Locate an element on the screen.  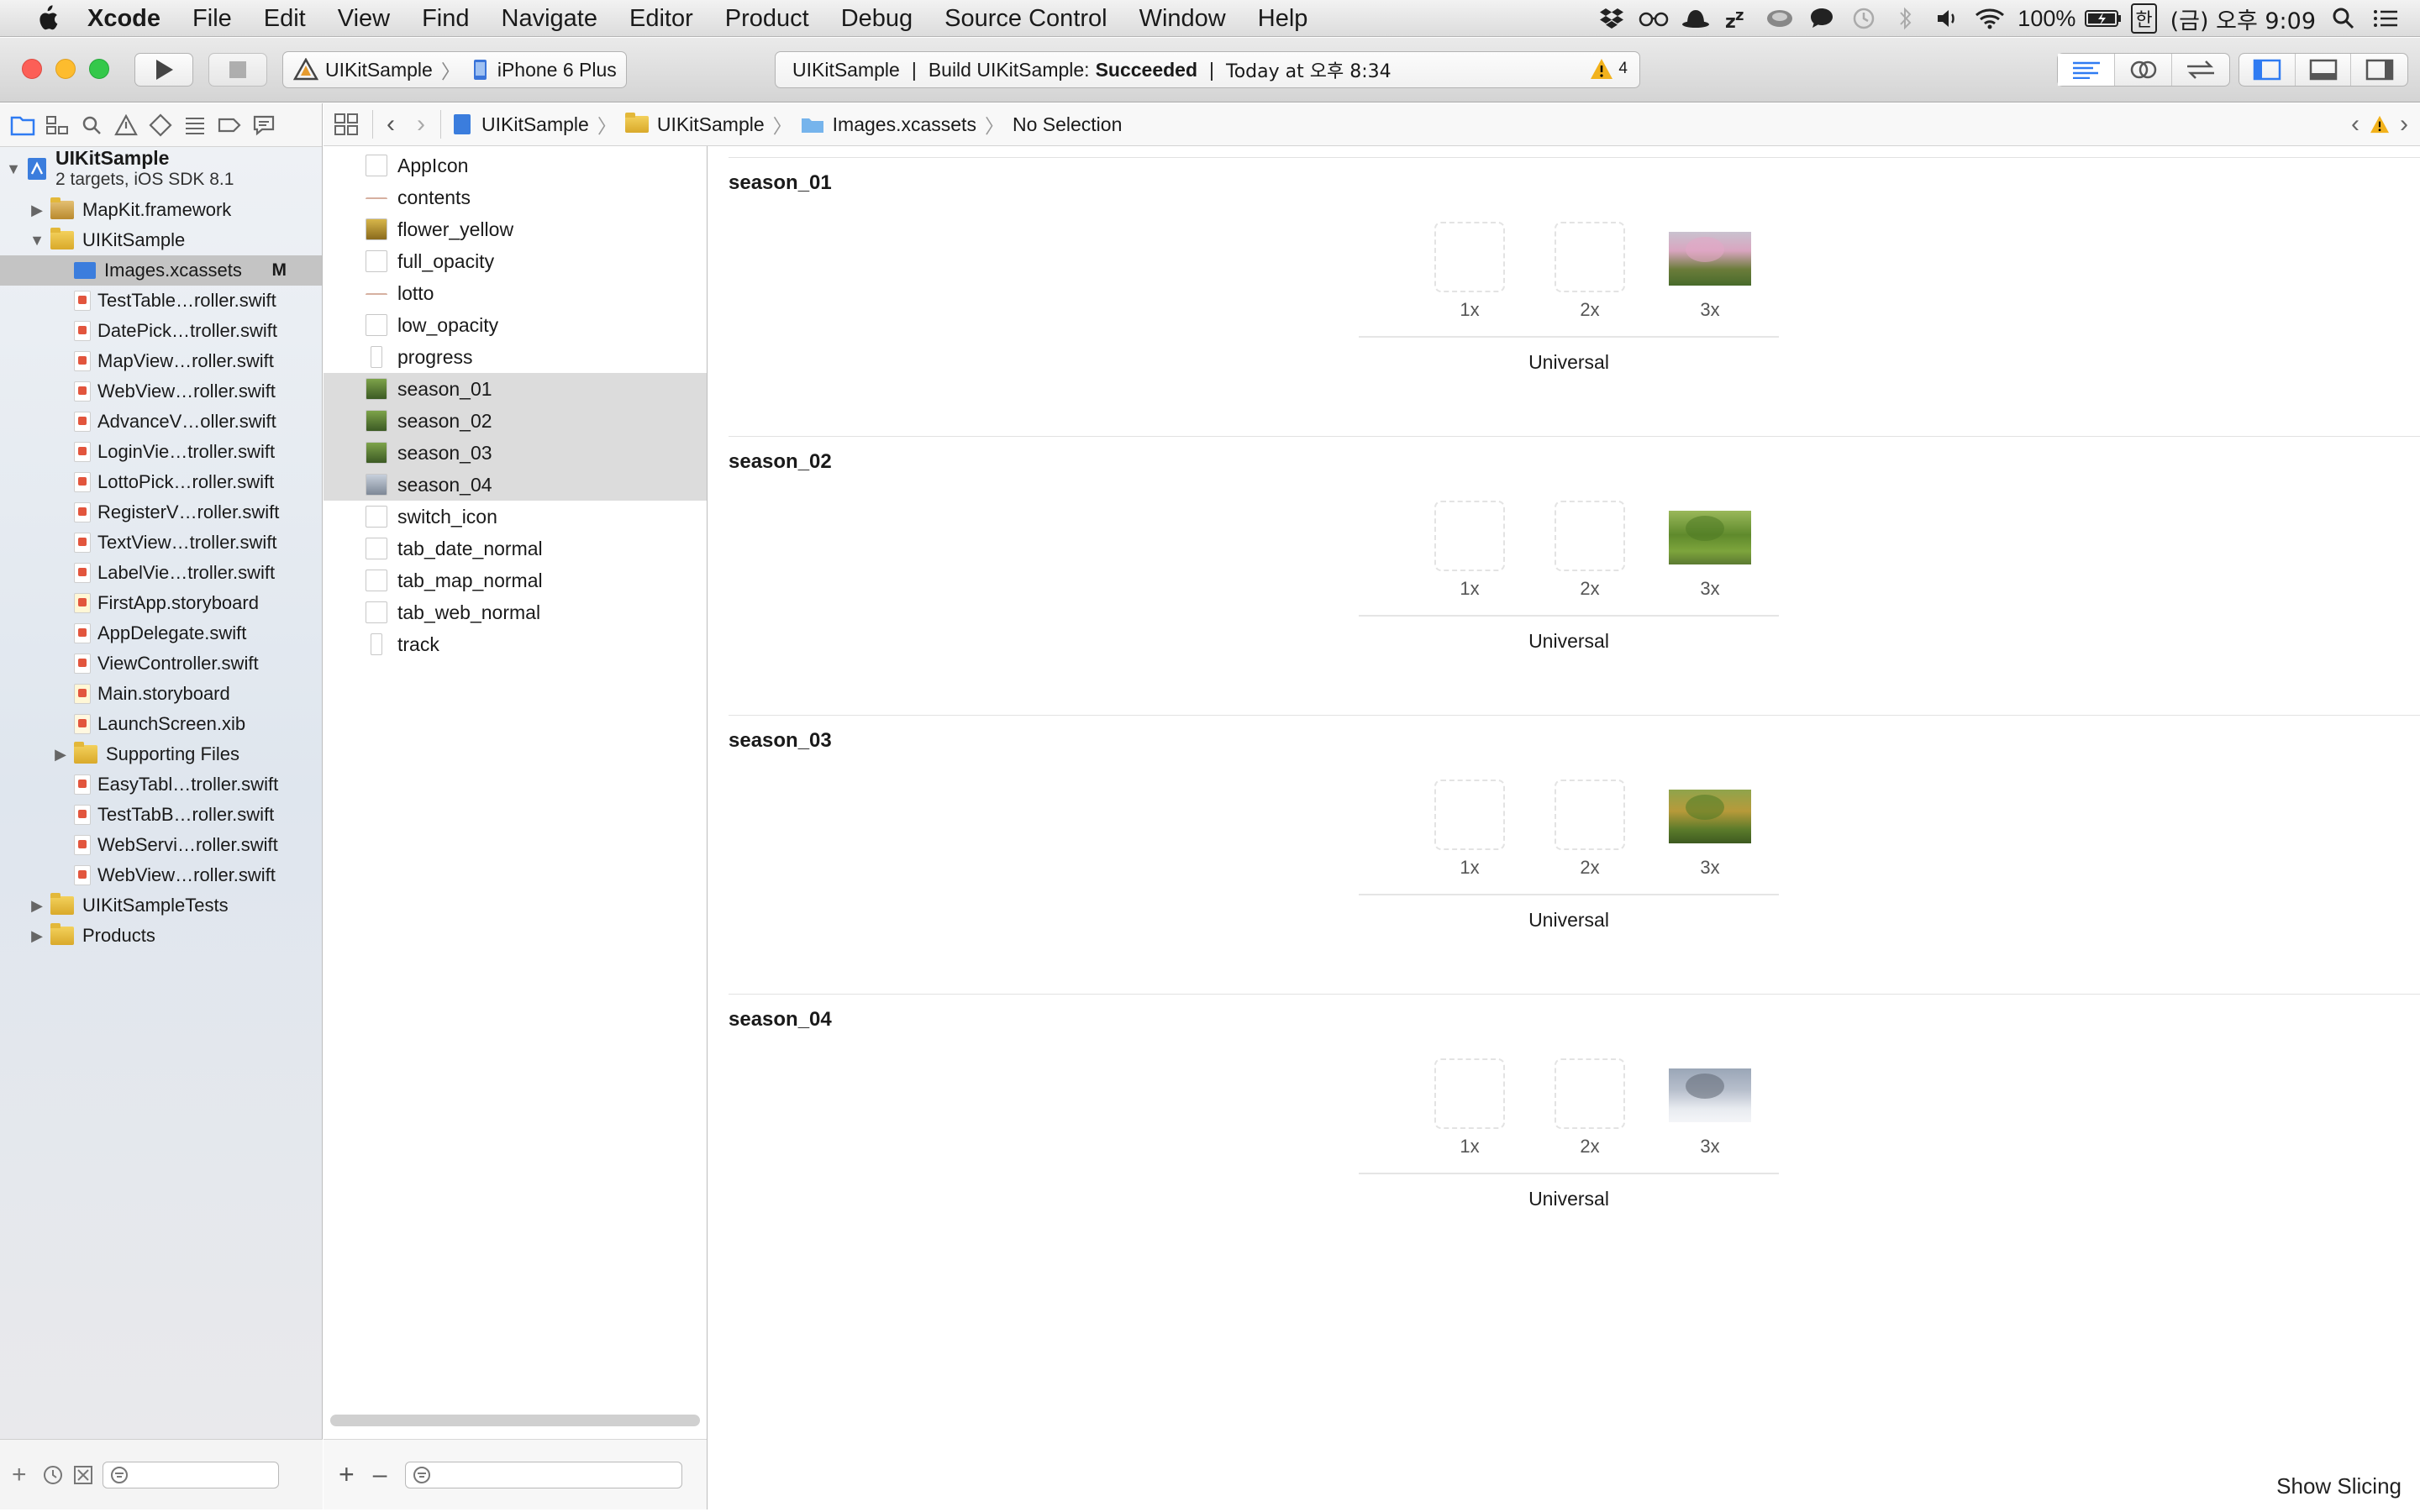
asset-row: season_01 is located at coordinates (515, 389).